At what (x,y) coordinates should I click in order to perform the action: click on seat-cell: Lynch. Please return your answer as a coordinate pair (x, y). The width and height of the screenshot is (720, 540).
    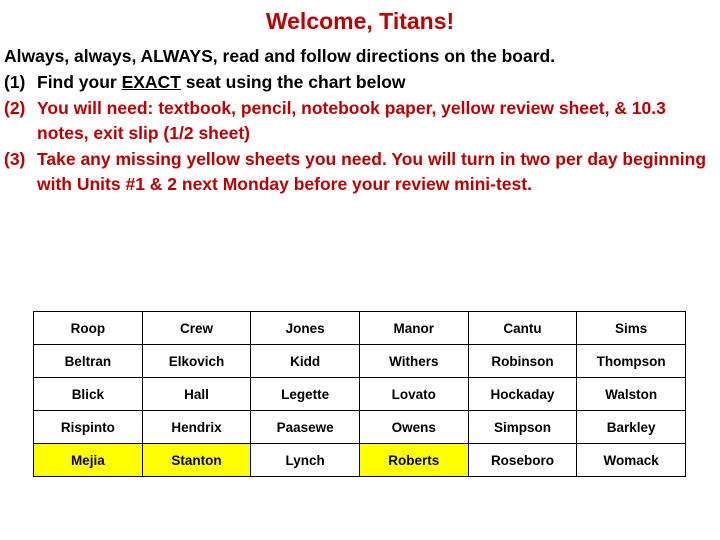
    Looking at the image, I should click on (305, 460).